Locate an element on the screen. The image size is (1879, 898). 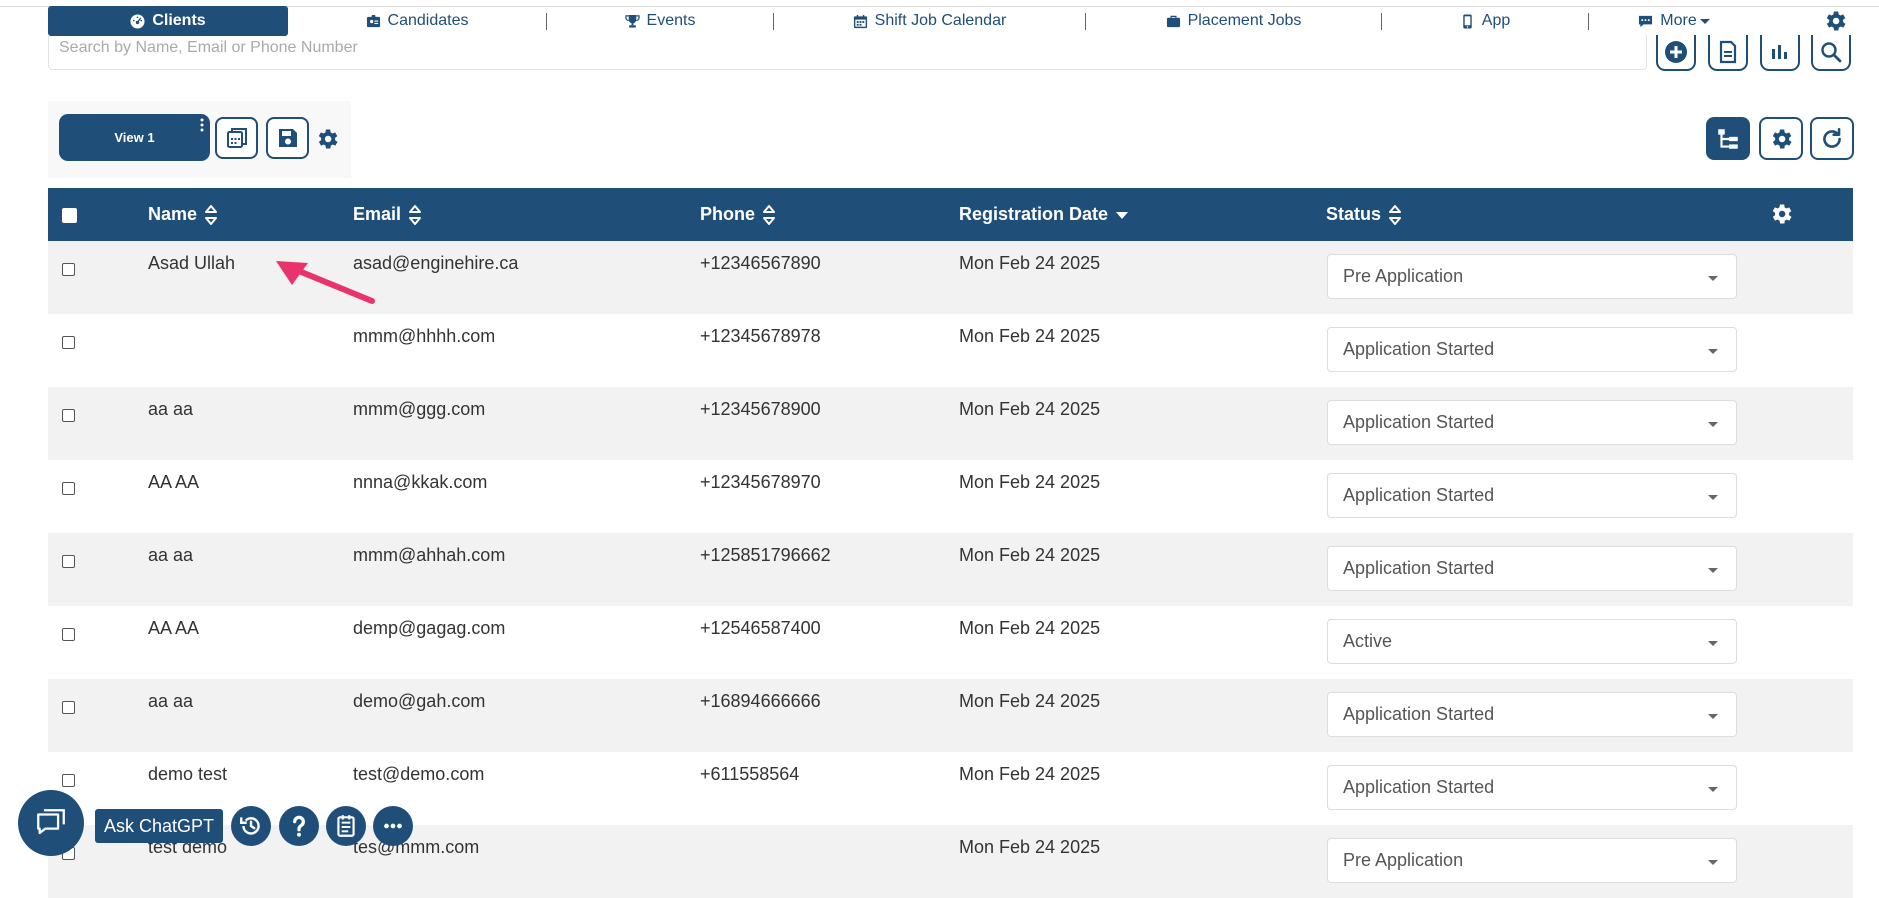
chat-icon is located at coordinates (51, 822).